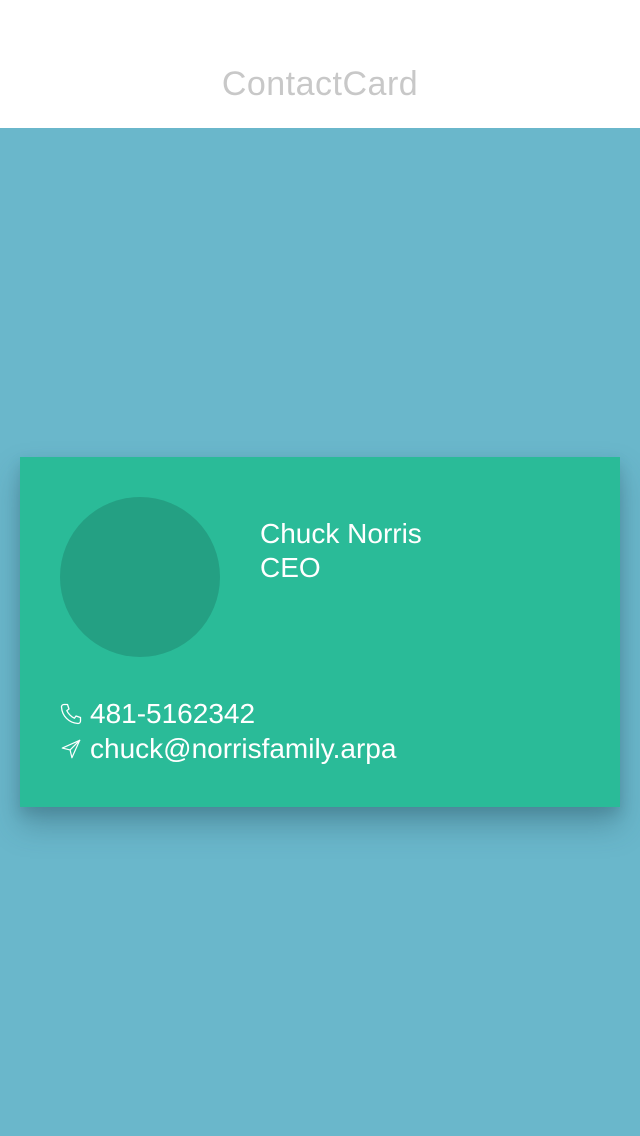  I want to click on send-icon, so click(71, 749).